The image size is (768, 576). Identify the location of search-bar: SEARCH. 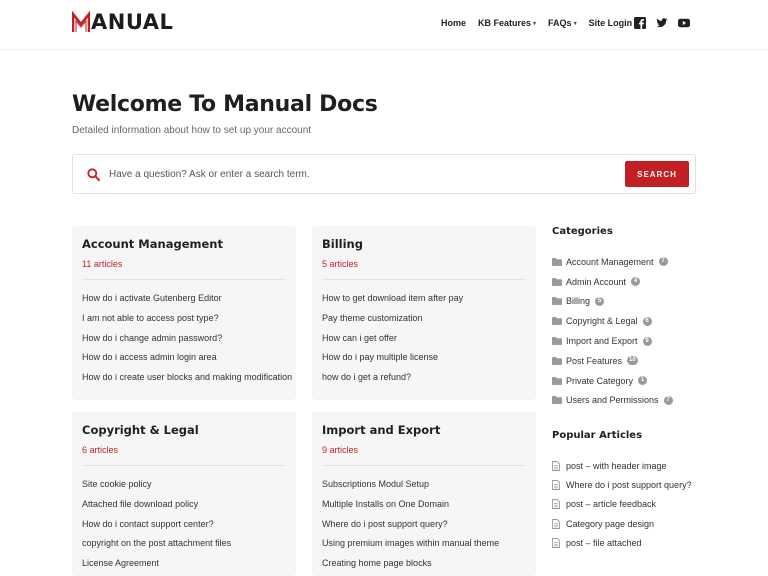
(384, 174).